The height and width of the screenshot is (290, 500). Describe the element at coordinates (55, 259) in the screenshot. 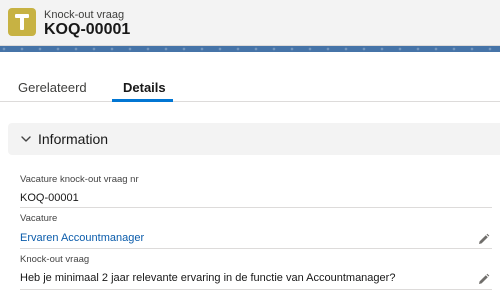

I see `field-label: Knock-out vraag` at that location.